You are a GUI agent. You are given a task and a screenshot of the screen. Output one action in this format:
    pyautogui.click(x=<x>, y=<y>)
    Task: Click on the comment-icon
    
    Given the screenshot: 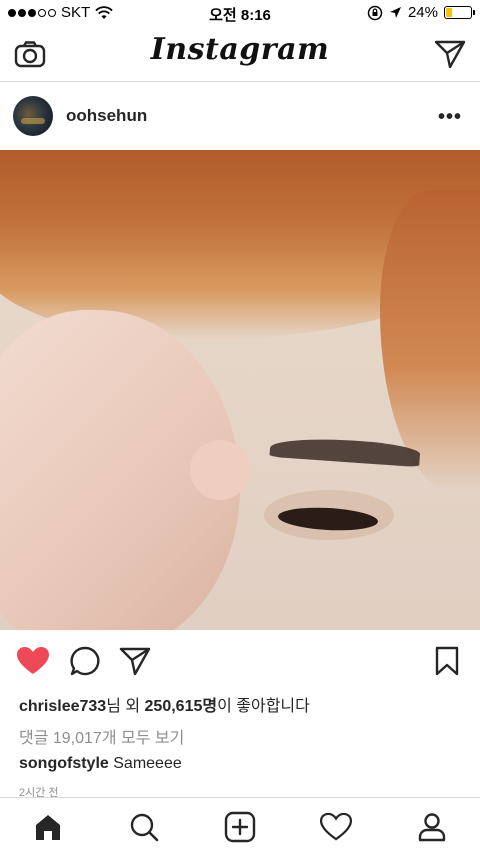 What is the action you would take?
    pyautogui.click(x=85, y=661)
    